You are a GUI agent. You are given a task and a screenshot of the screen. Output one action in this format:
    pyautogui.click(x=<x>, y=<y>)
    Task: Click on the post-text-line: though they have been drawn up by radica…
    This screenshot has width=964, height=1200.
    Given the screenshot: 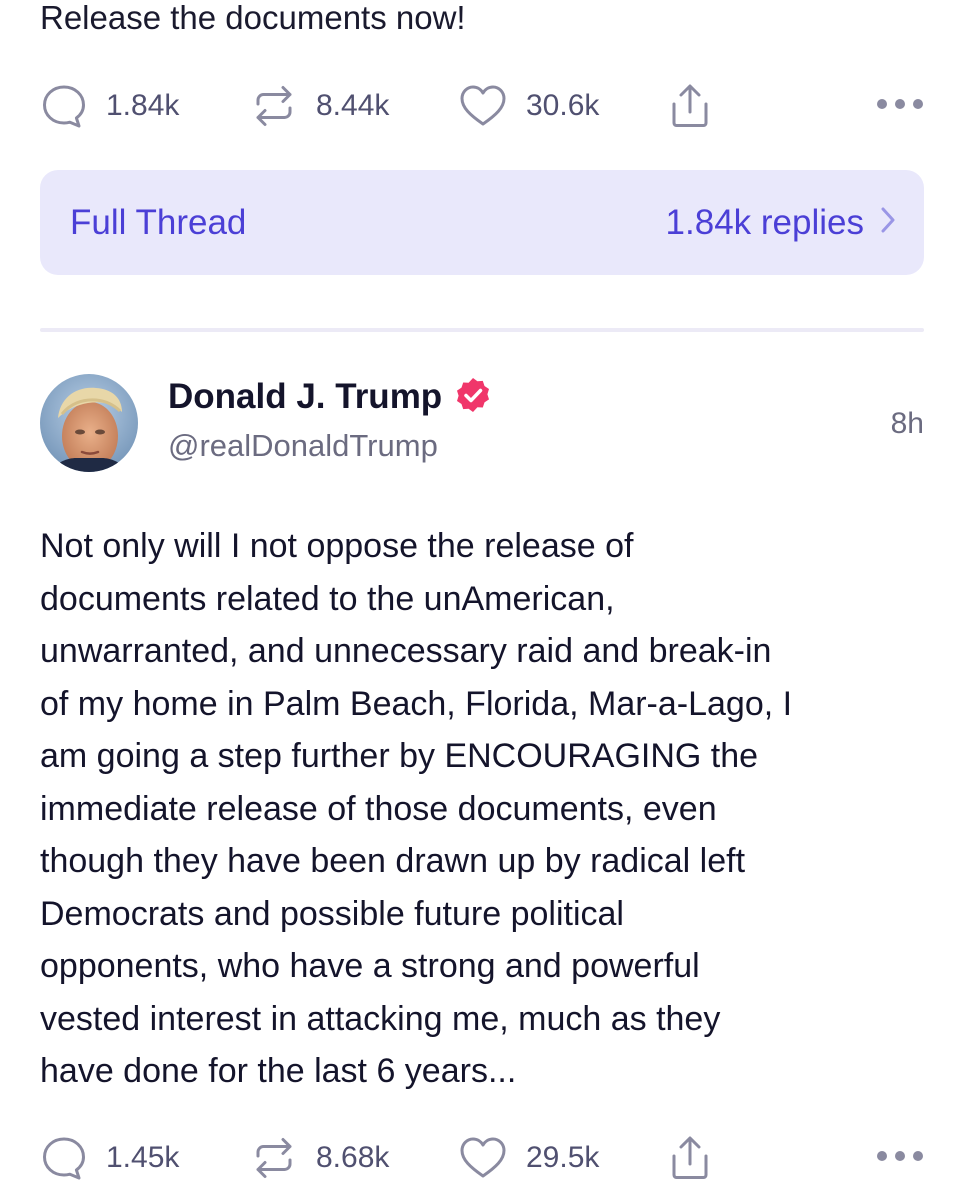 What is the action you would take?
    pyautogui.click(x=393, y=861)
    